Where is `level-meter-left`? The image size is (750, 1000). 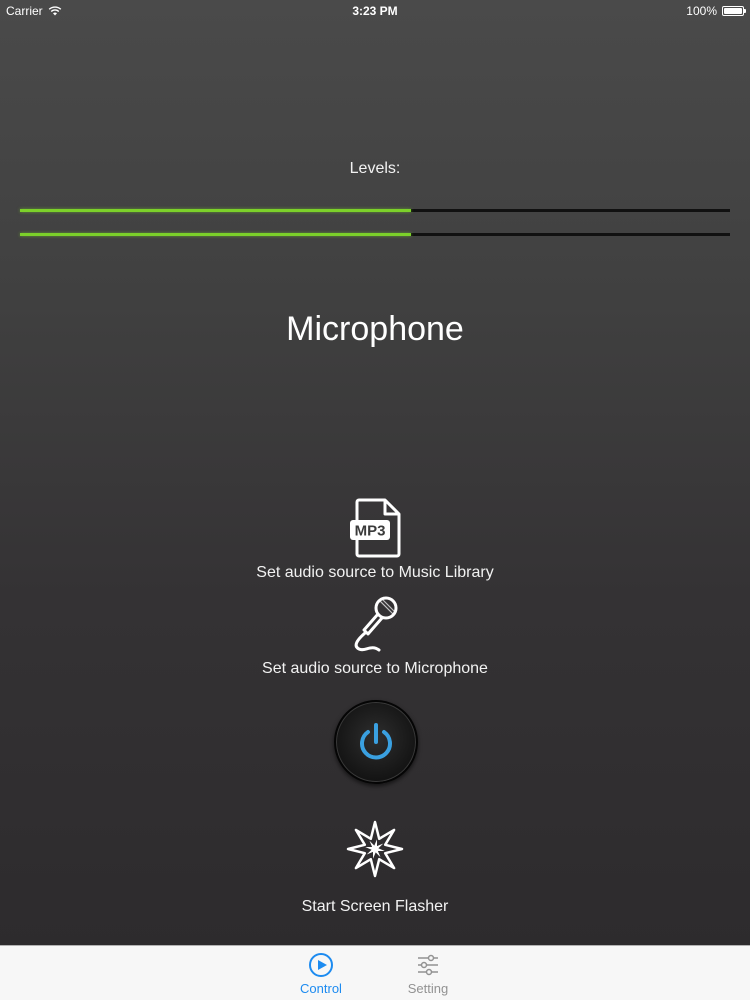
level-meter-left is located at coordinates (375, 210).